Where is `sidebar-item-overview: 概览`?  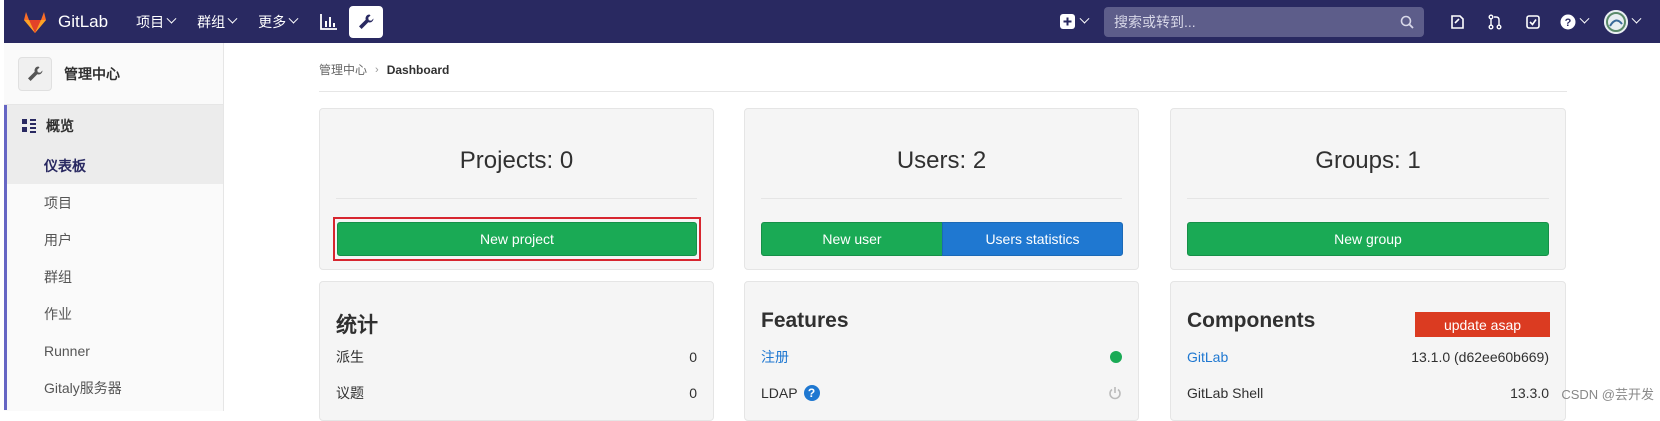 sidebar-item-overview: 概览 is located at coordinates (113, 126).